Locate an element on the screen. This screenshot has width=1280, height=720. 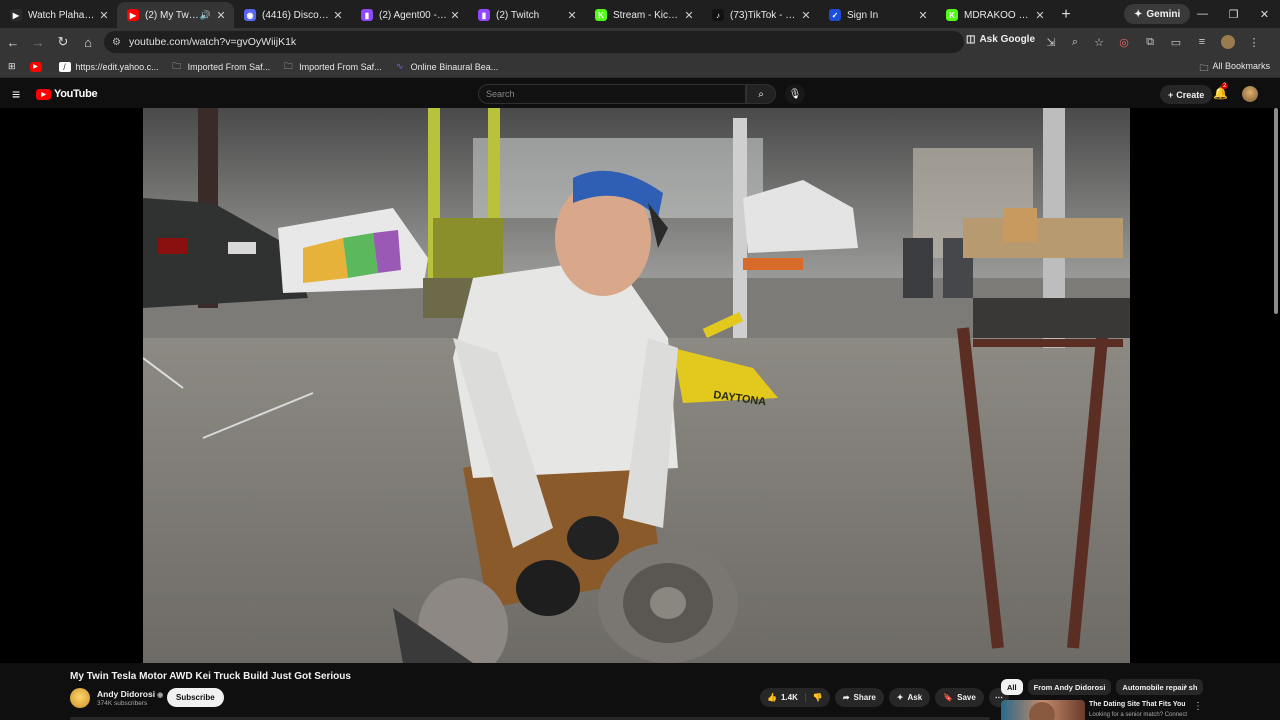
bookmark-item: ▶ is located at coordinates (38, 66).